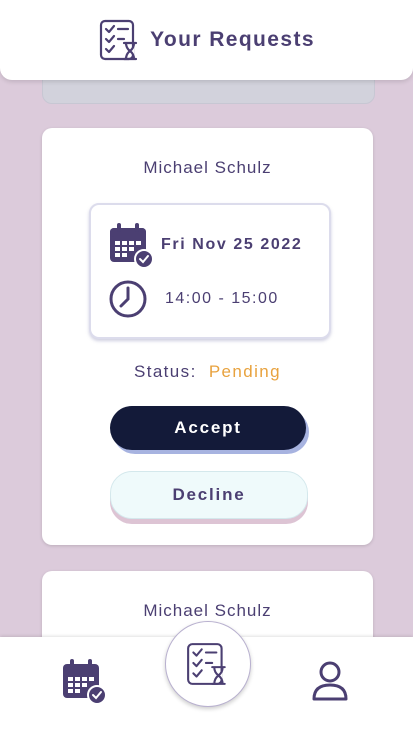 This screenshot has width=413, height=734. What do you see at coordinates (232, 244) in the screenshot?
I see `request-date: Fri Nov 25 2022` at bounding box center [232, 244].